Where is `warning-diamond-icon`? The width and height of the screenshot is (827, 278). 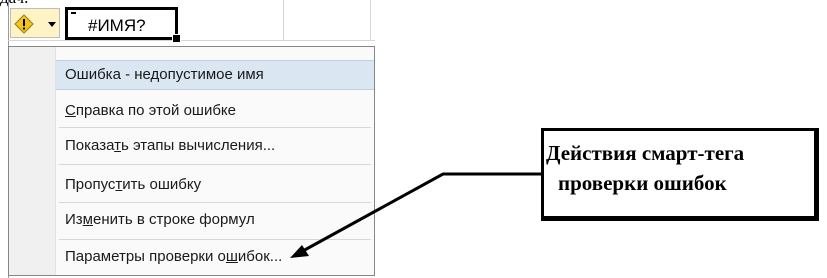 warning-diamond-icon is located at coordinates (24, 24).